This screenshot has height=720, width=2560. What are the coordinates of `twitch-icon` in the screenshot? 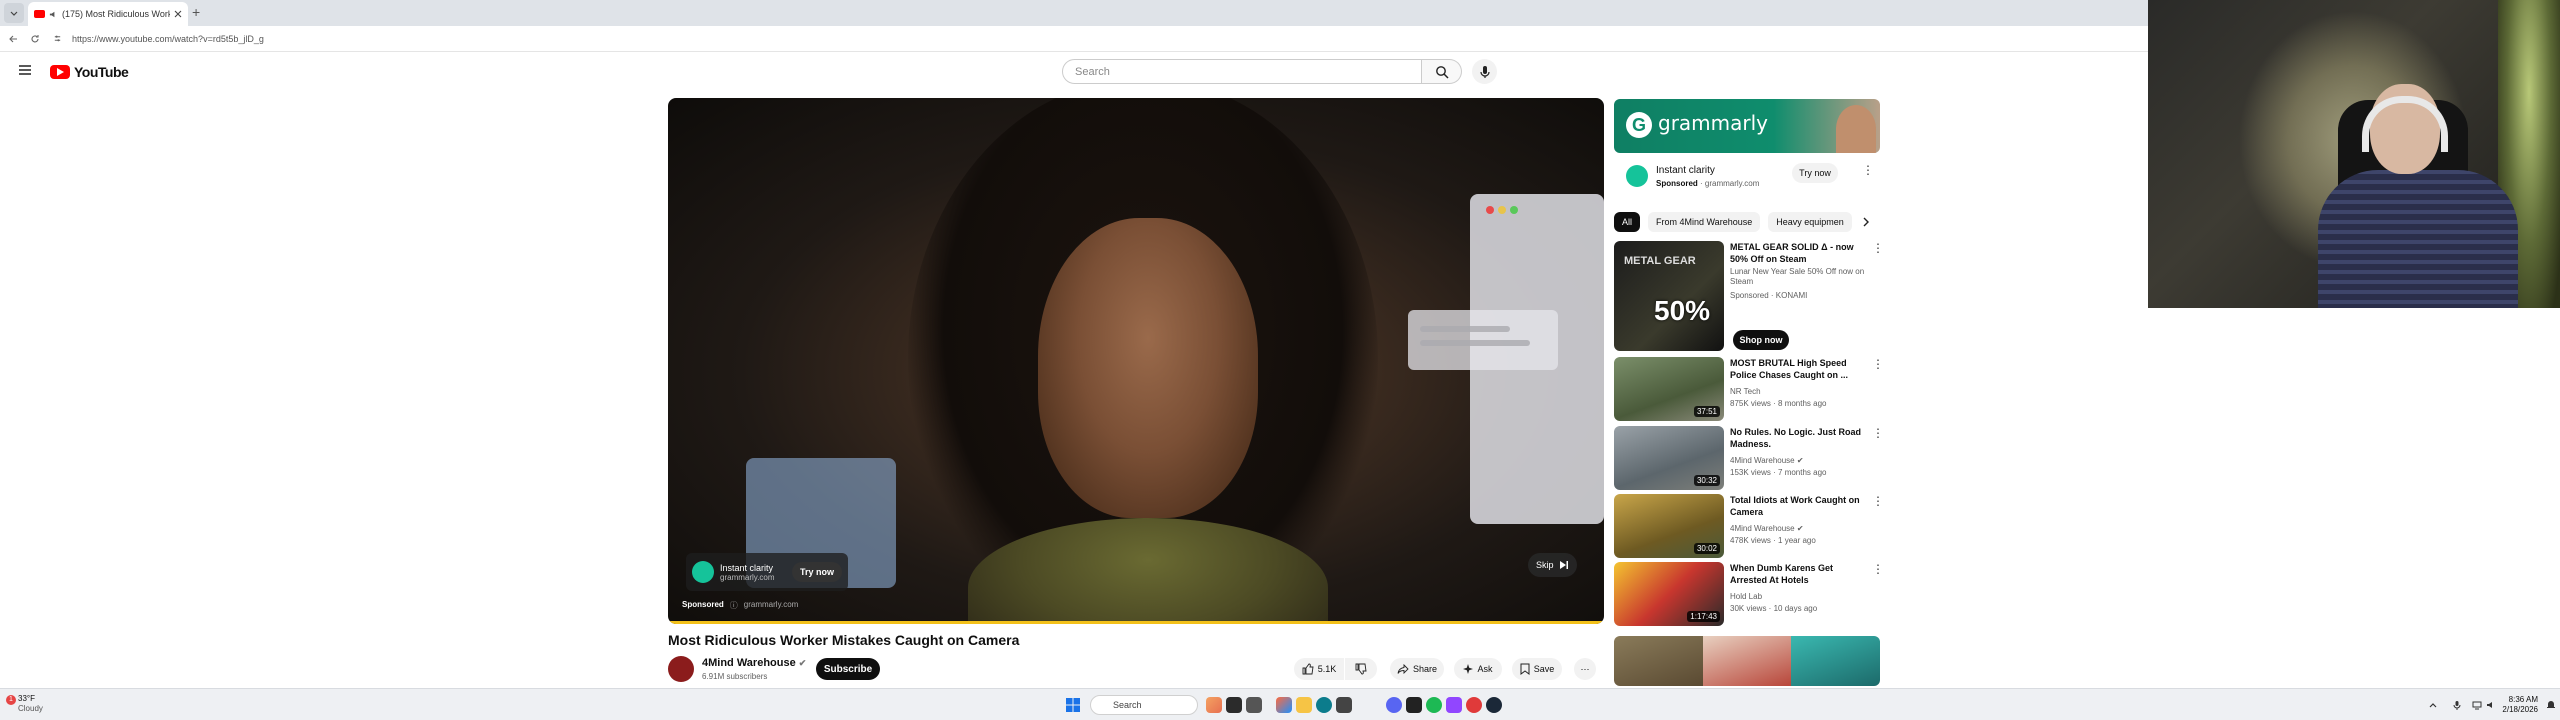 It's located at (1454, 705).